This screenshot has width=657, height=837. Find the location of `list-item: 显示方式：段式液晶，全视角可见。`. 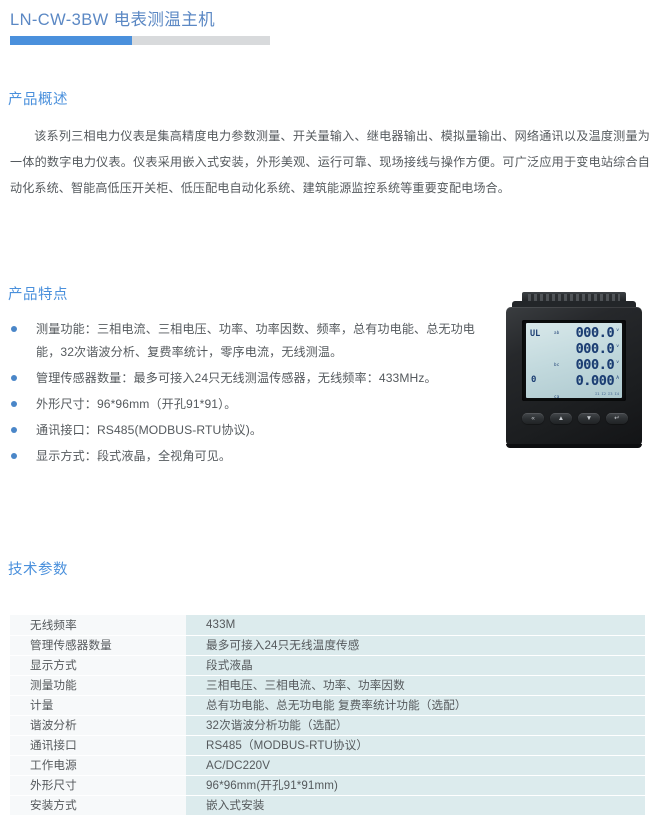

list-item: 显示方式：段式液晶，全视角可见。 is located at coordinates (243, 456).